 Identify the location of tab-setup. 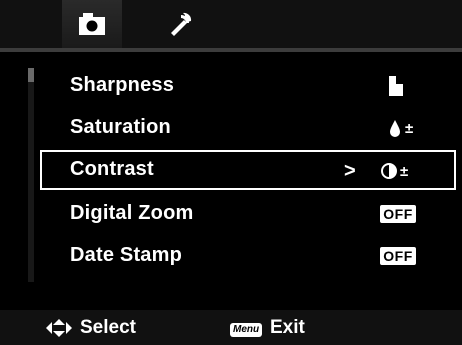
(180, 24).